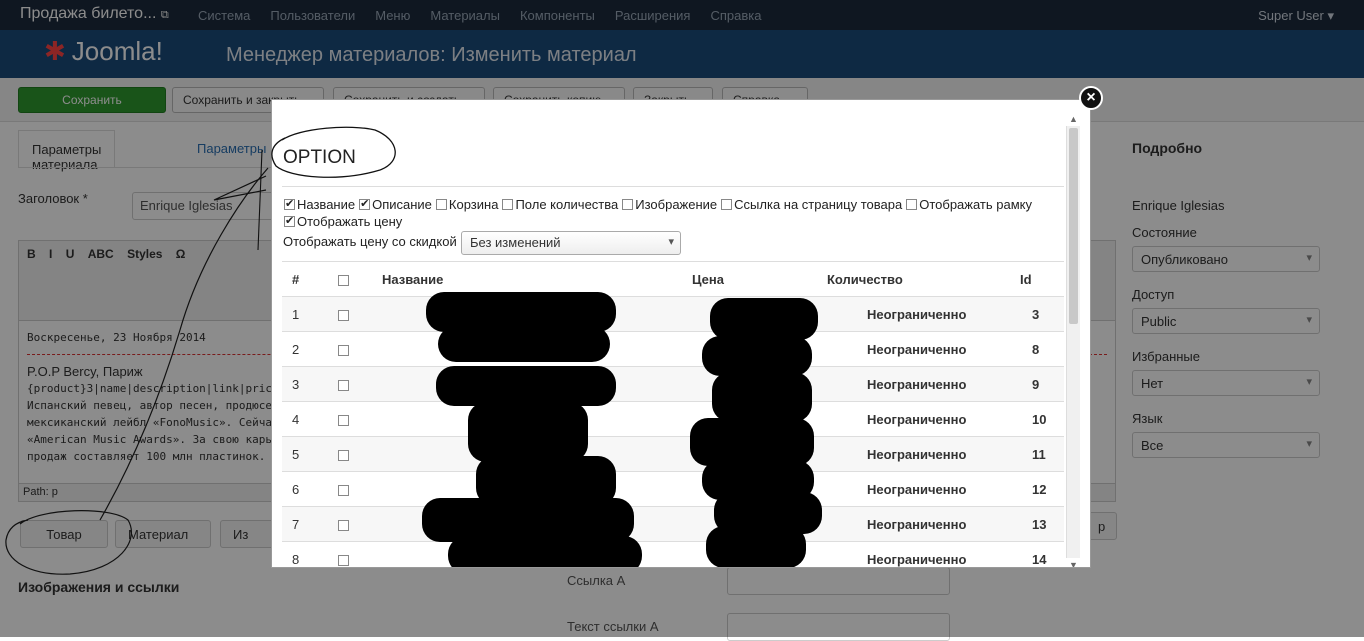 The image size is (1364, 641). Describe the element at coordinates (673, 313) in the screenshot. I see `table-row: 1 Неограниченно 3` at that location.